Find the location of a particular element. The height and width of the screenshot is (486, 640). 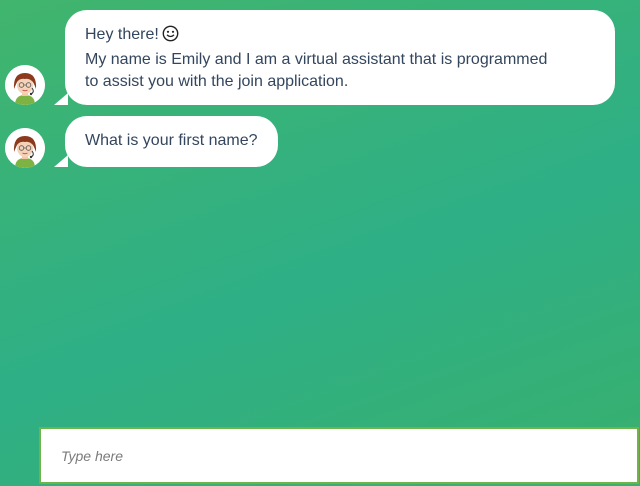

smiley-icon is located at coordinates (170, 37).